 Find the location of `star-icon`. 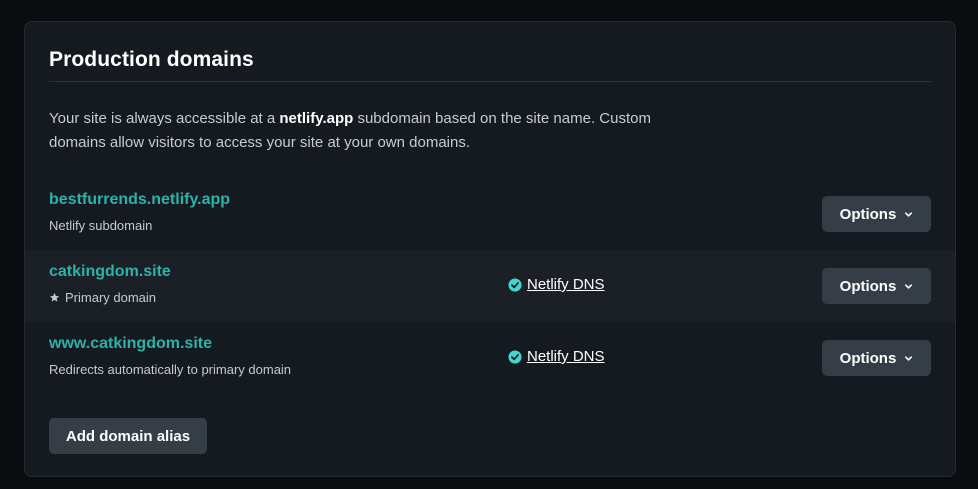

star-icon is located at coordinates (54, 297).